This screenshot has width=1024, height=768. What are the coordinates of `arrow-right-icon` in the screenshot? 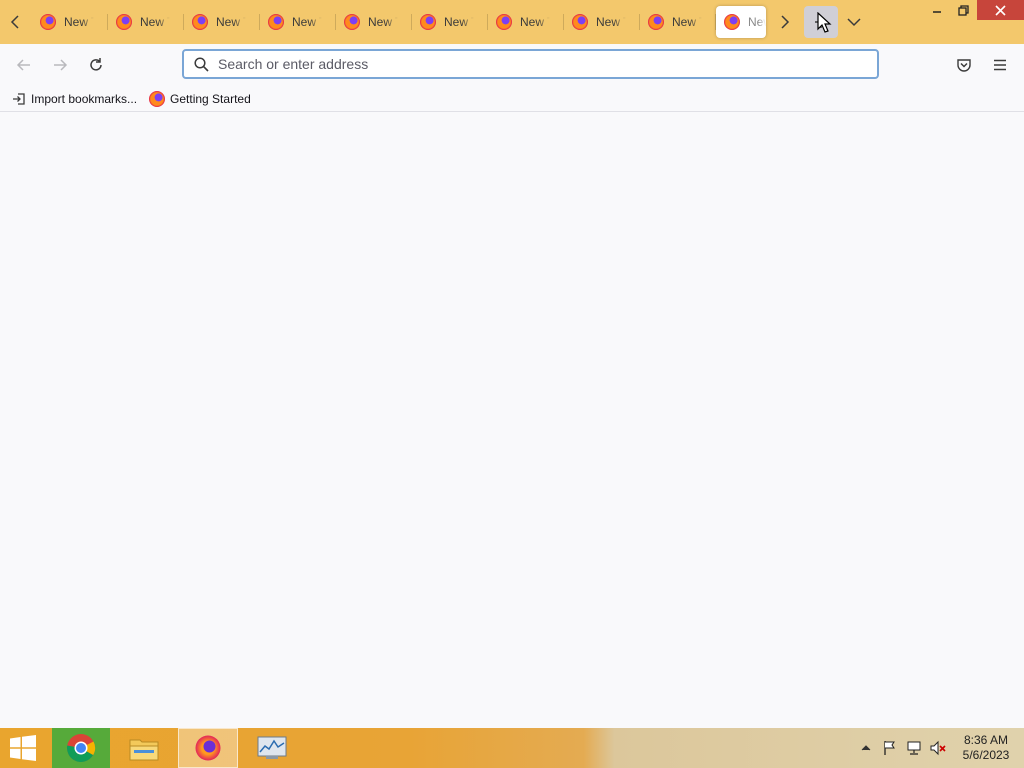 It's located at (61, 65).